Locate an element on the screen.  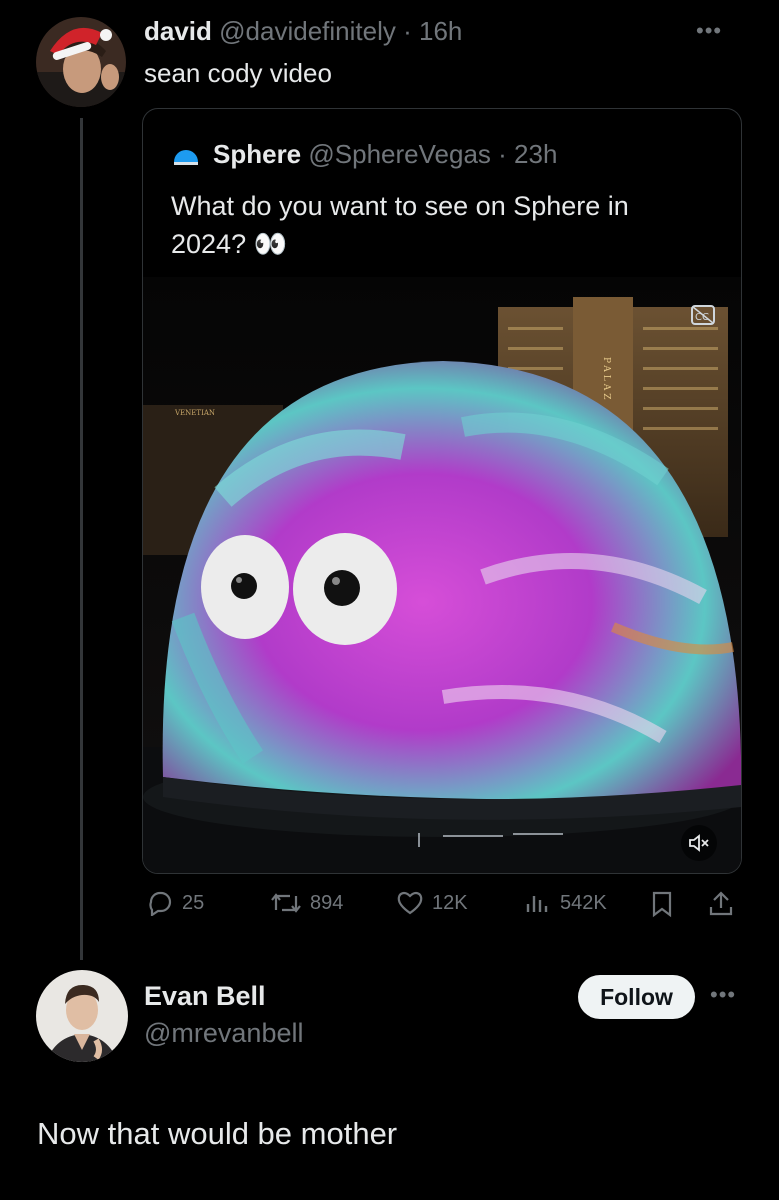
share-icon is located at coordinates (721, 904).